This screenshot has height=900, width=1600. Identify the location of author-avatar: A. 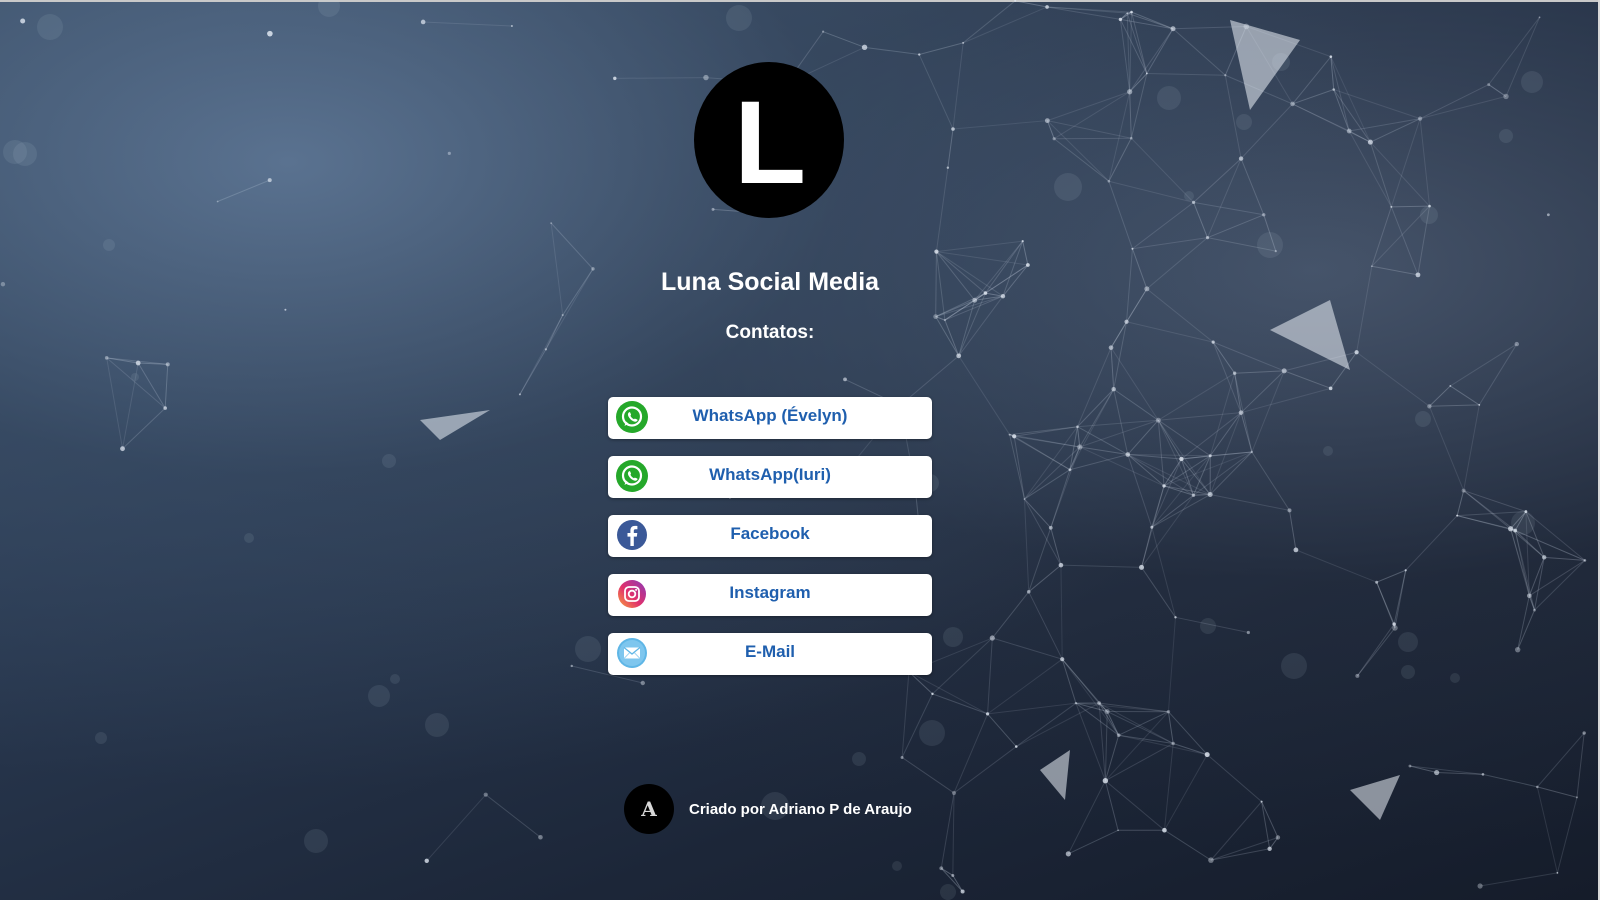
(649, 809).